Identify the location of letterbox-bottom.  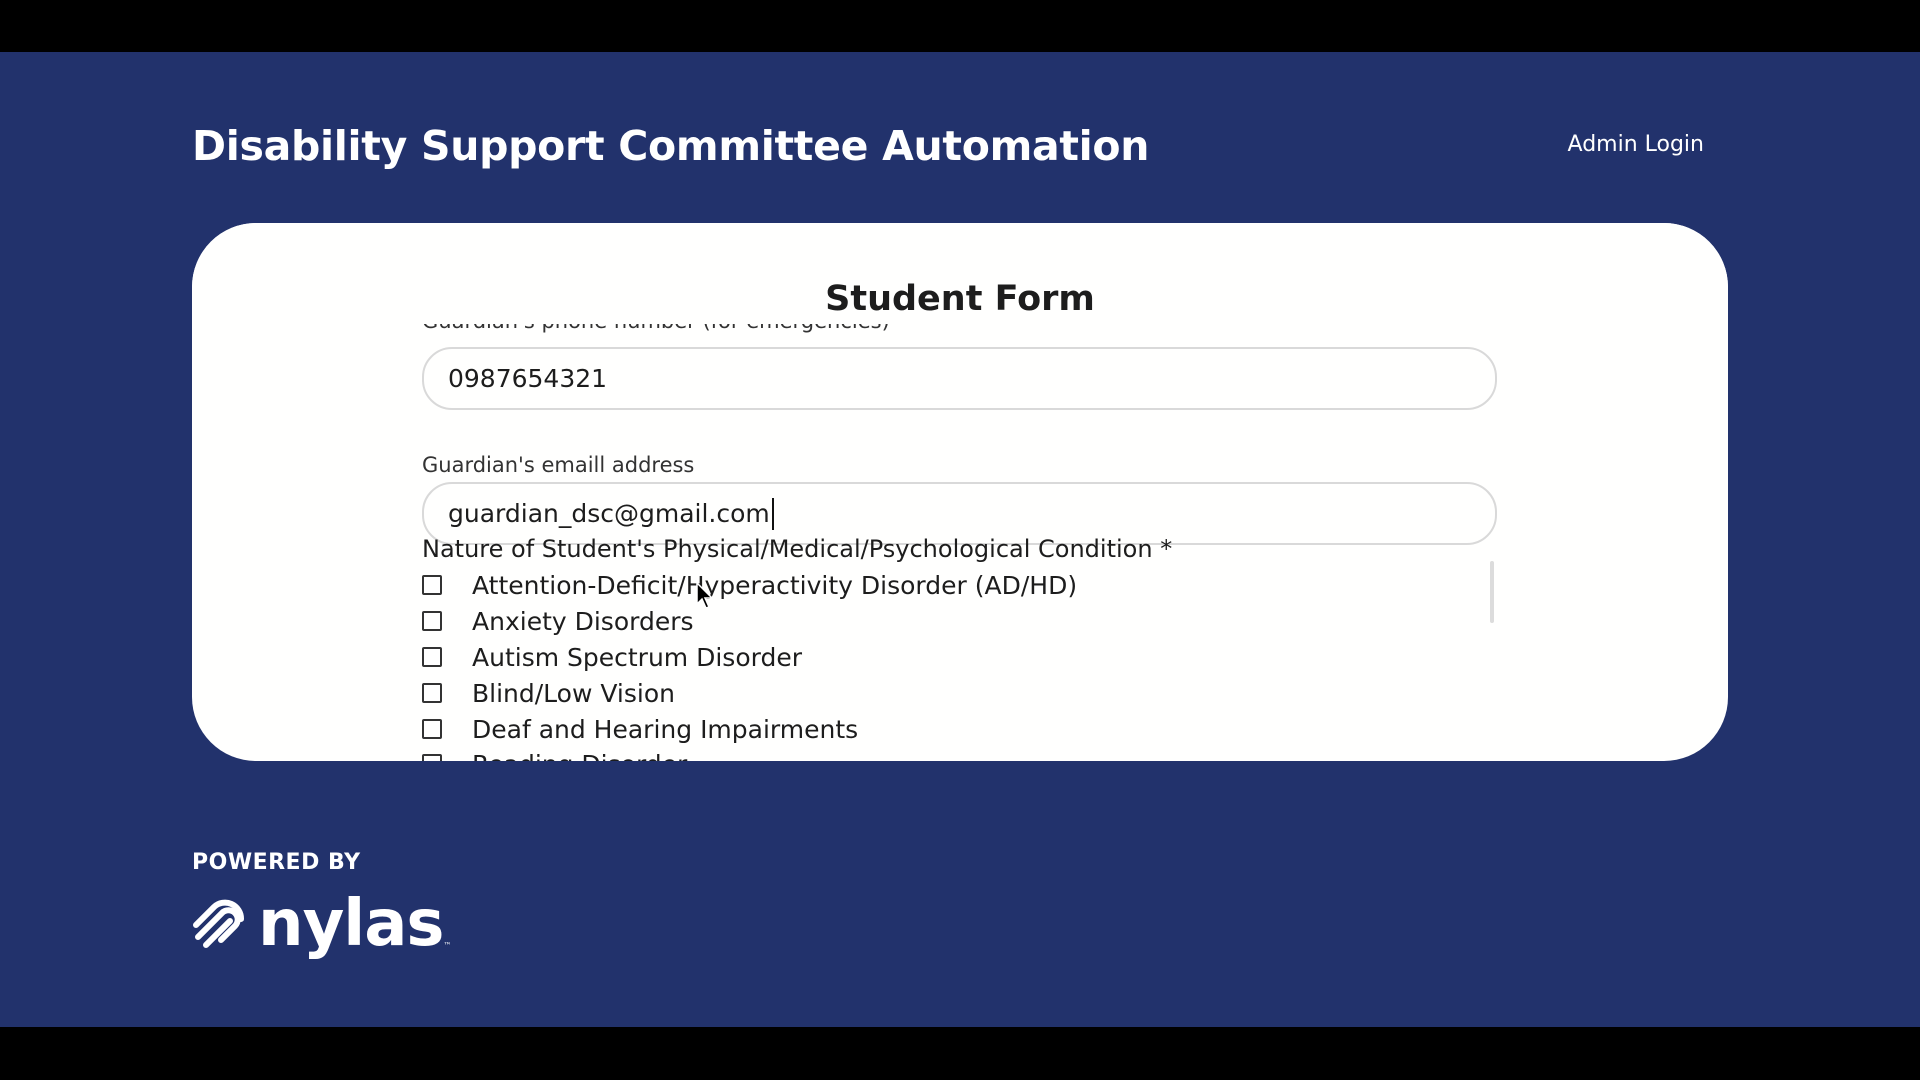
(960, 1053).